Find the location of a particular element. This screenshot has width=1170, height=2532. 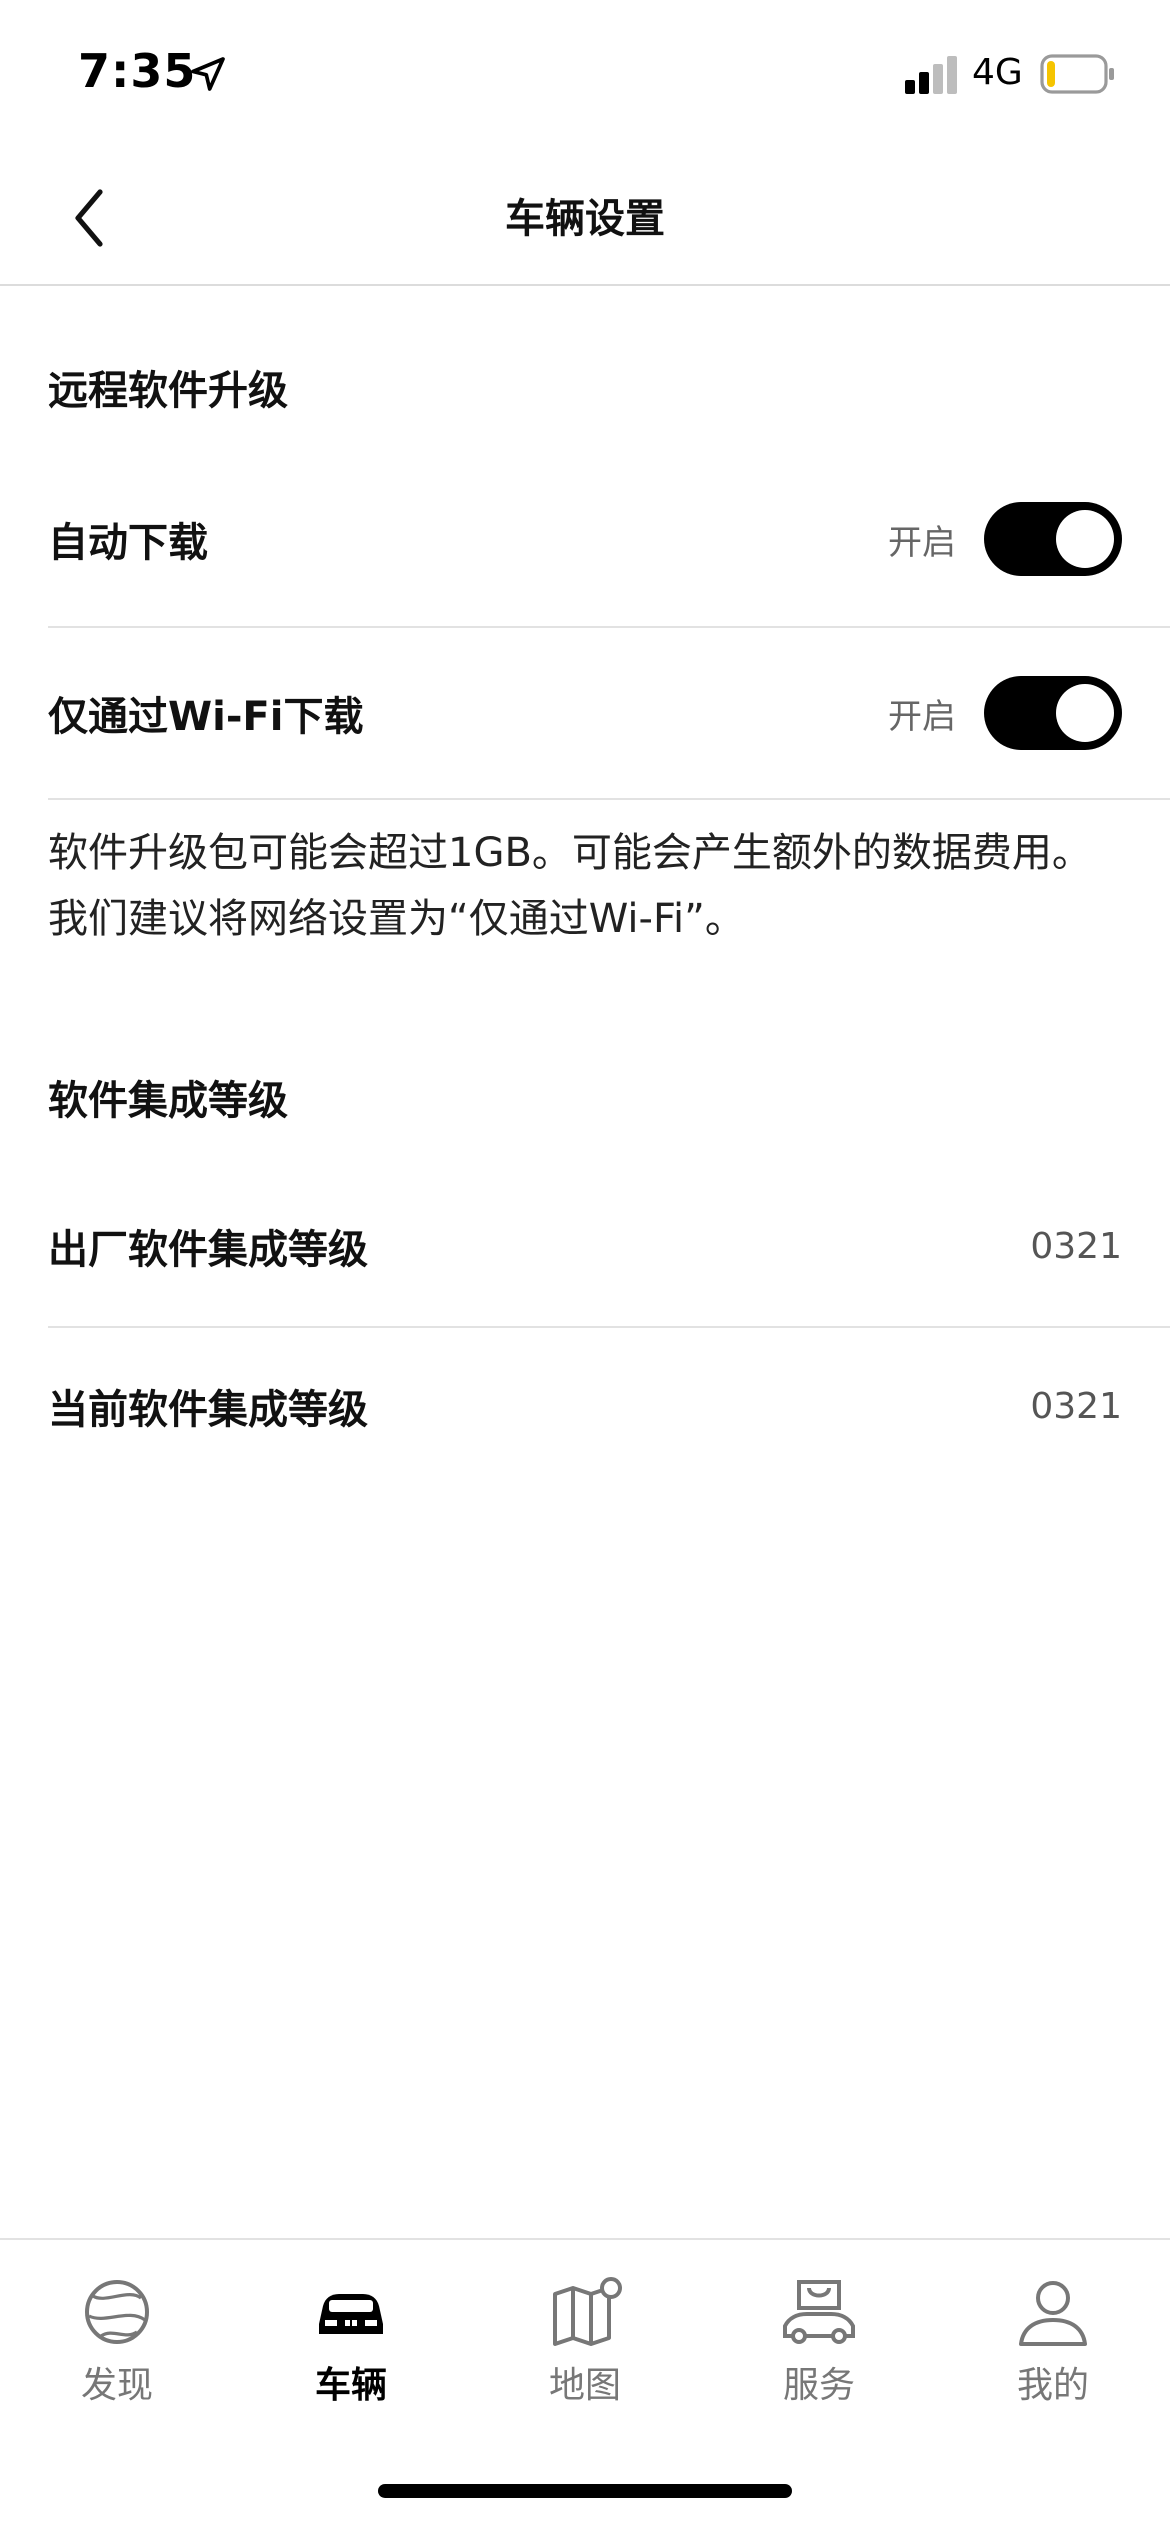

status-bar: 7:35 4G is located at coordinates (585, 75).